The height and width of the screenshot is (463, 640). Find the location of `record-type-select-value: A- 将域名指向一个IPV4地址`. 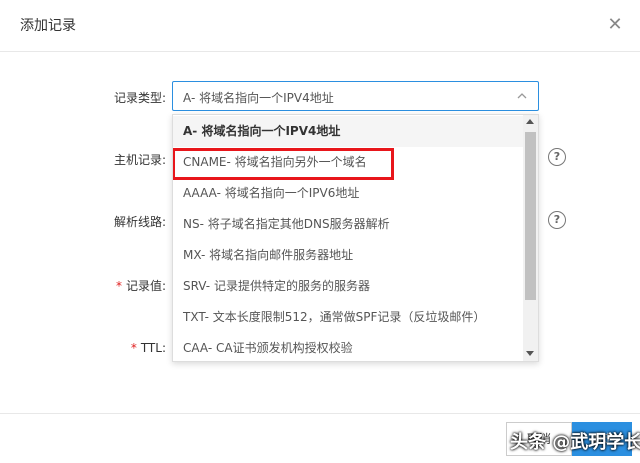

record-type-select-value: A- 将域名指向一个IPV4地址 is located at coordinates (258, 98).